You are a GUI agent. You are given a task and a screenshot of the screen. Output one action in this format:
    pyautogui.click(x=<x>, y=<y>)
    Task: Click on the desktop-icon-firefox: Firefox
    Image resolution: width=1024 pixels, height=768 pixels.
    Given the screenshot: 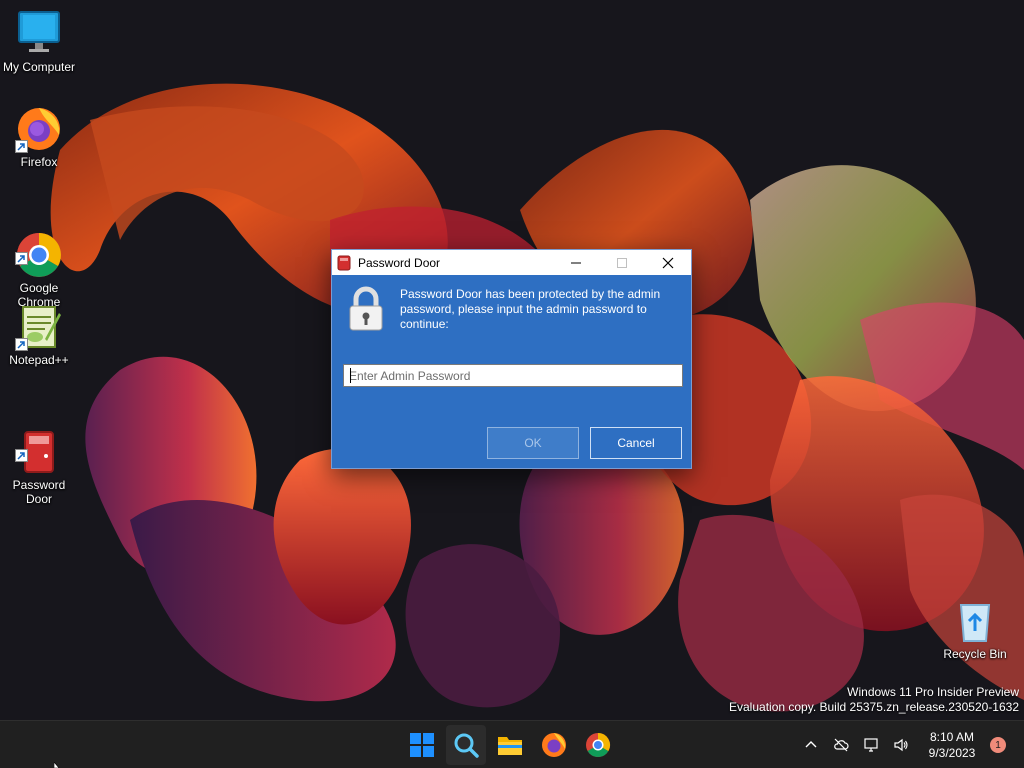 What is the action you would take?
    pyautogui.click(x=39, y=137)
    